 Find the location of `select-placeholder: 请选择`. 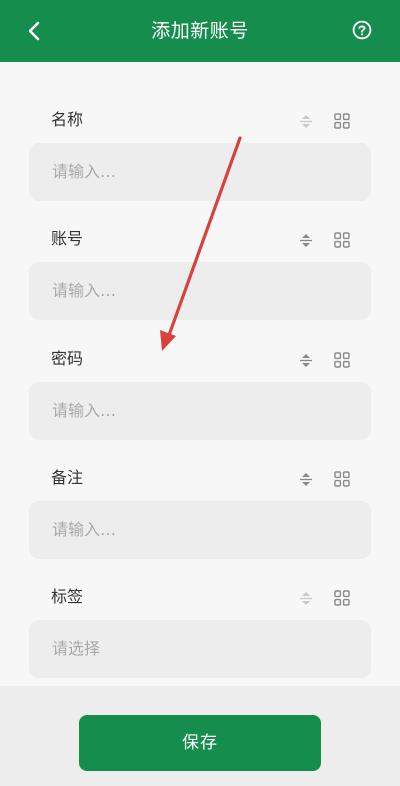

select-placeholder: 请选择 is located at coordinates (76, 648).